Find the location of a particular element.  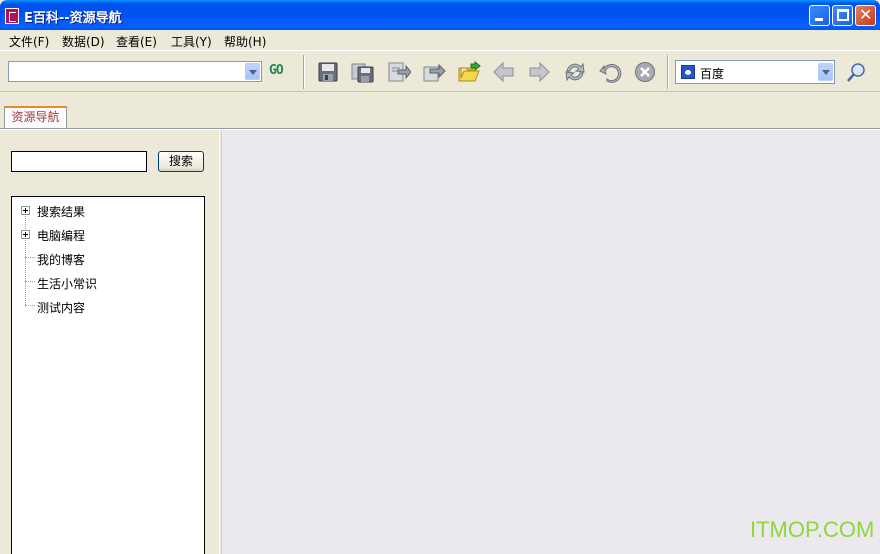

app-icon is located at coordinates (12, 16).